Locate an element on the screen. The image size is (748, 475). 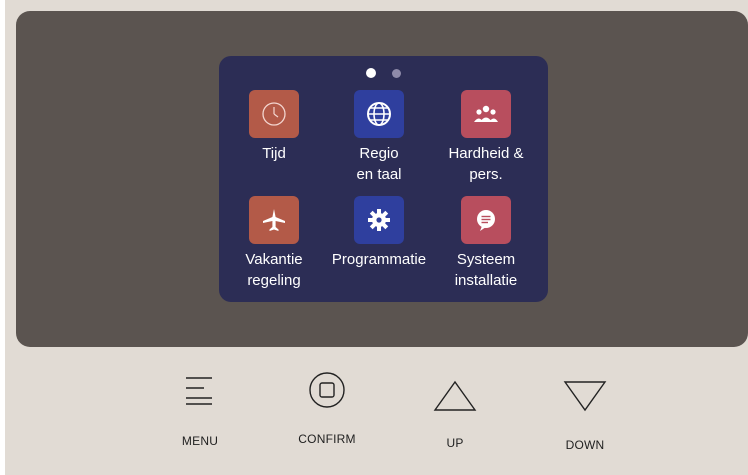
down-arrow-icon is located at coordinates (585, 396).